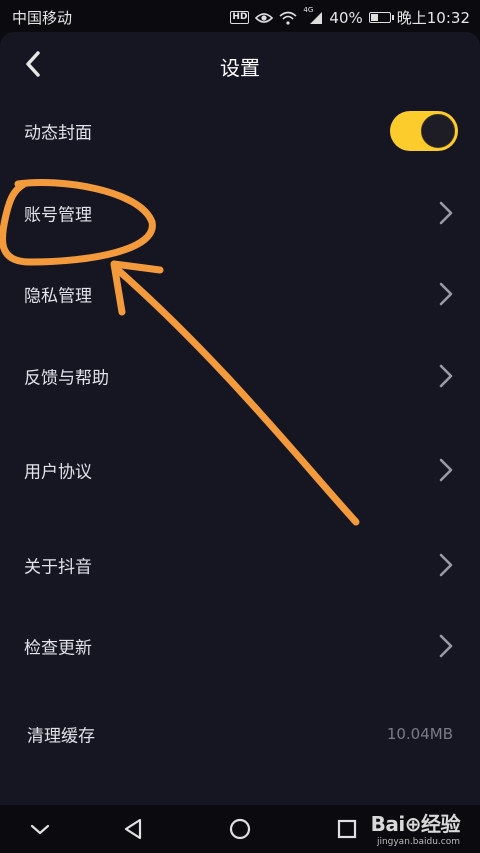 This screenshot has width=480, height=853. What do you see at coordinates (240, 470) in the screenshot?
I see `setting-user-agreement: 用户协议` at bounding box center [240, 470].